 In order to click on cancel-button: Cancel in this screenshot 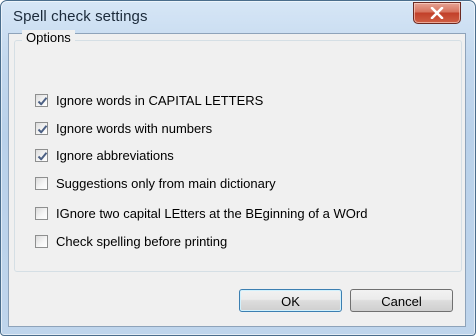, I will do `click(401, 300)`.